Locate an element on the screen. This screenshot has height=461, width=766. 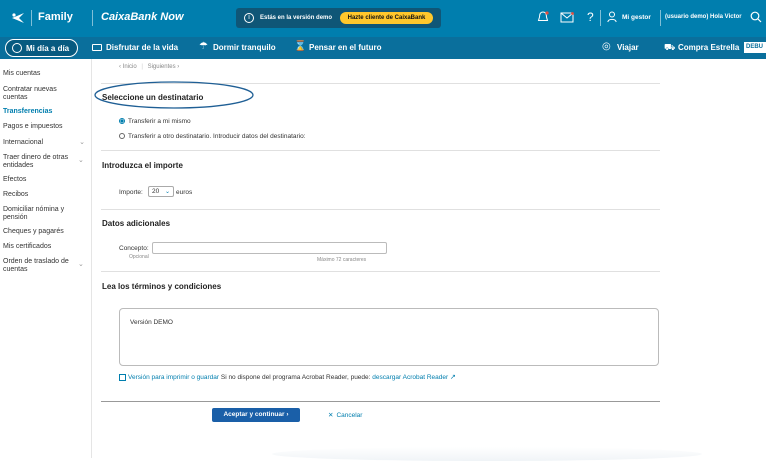
sidebar-item-orden-traslado: Orden de traslado de cuentas is located at coordinates (40, 266).